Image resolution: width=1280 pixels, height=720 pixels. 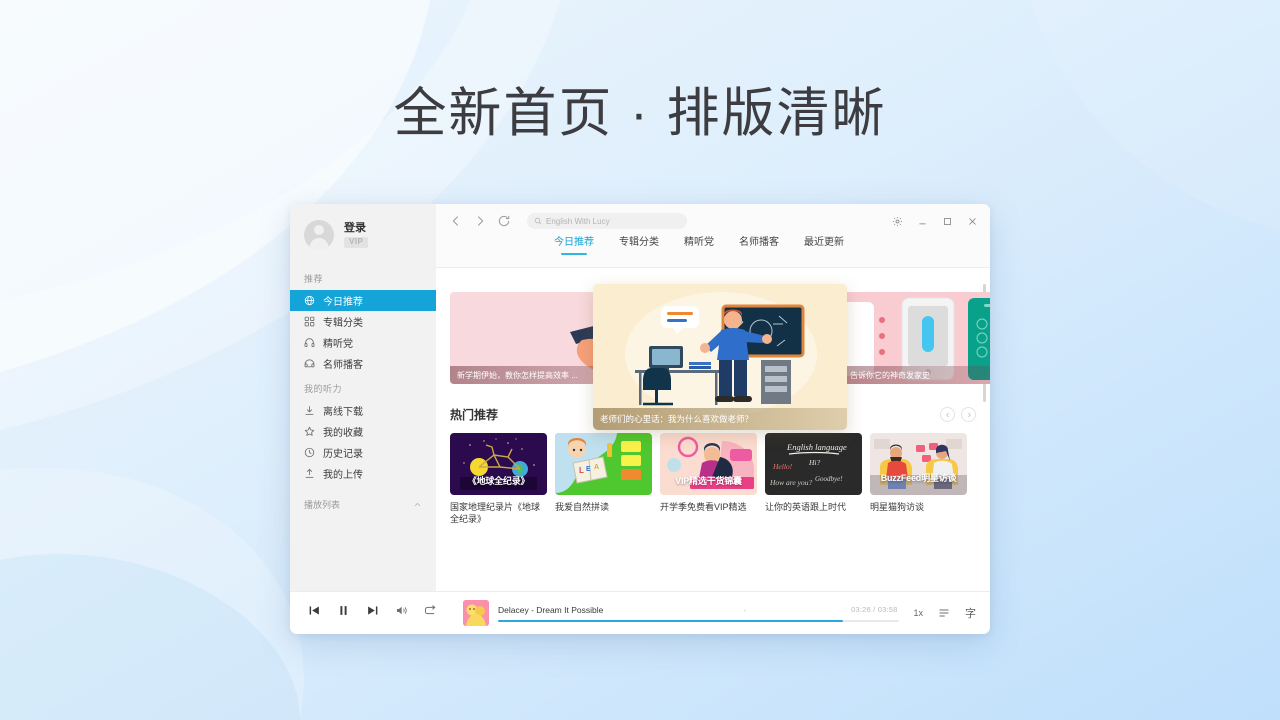 I want to click on thumbnail-label: BuzzFeed明星访谈, so click(x=918, y=478).